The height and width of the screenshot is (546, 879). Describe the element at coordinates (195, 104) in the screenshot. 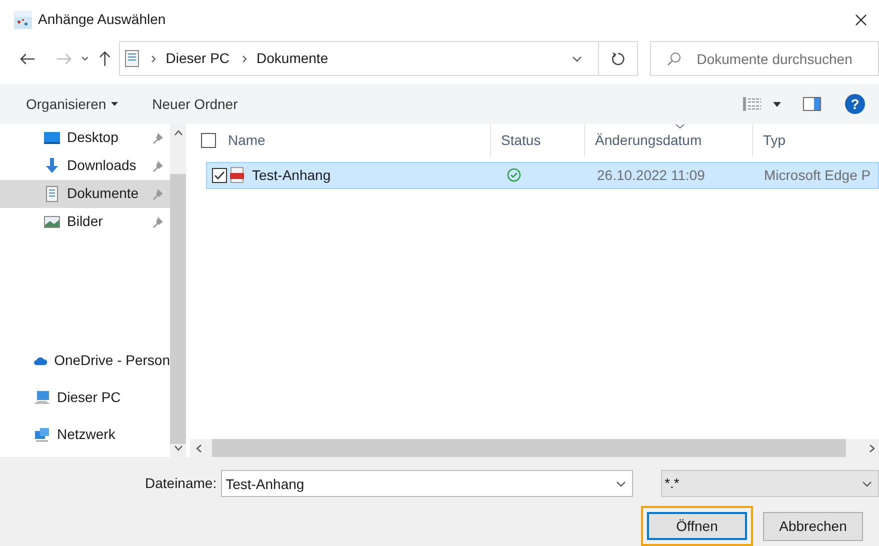

I see `new-folder-button: Neuer Ordner` at that location.